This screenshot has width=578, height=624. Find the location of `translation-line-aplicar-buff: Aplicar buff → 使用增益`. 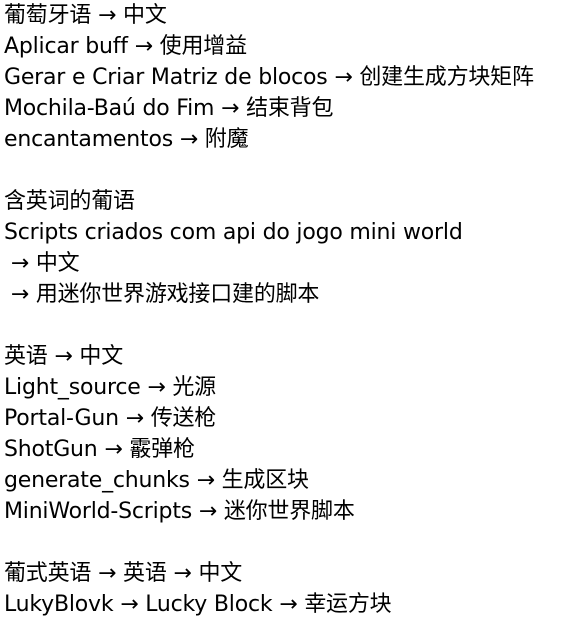

translation-line-aplicar-buff: Aplicar buff → 使用增益 is located at coordinates (125, 46).